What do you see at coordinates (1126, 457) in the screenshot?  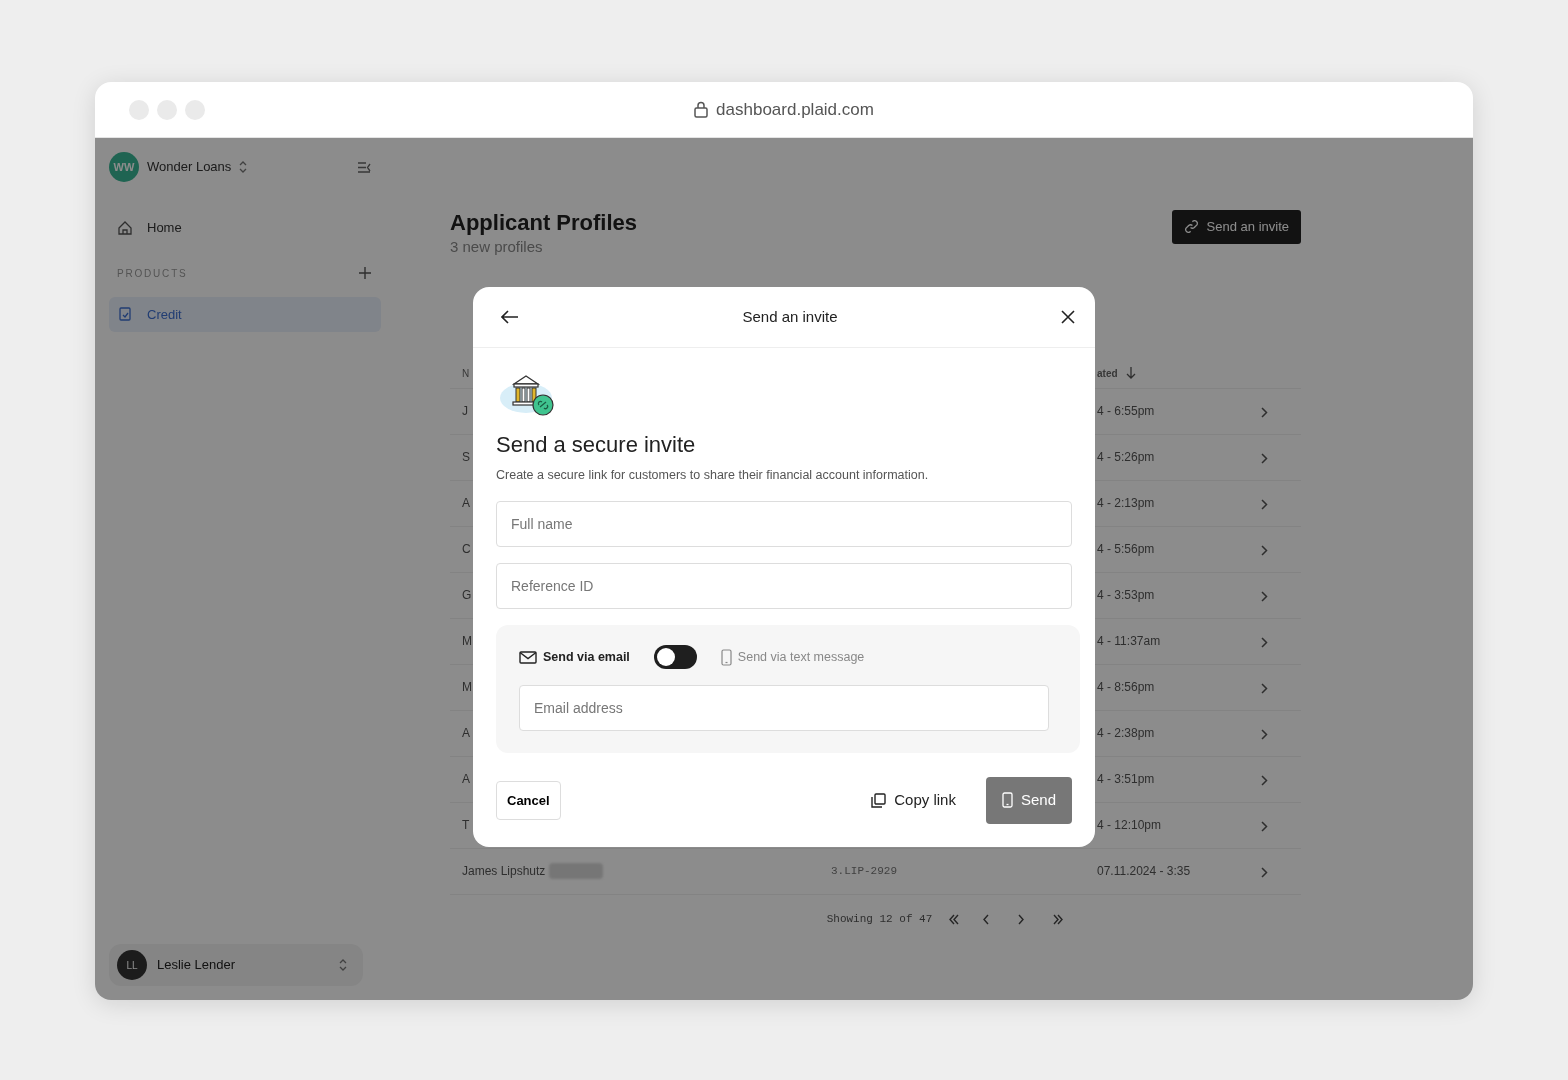 I see `table-cell: 4 - 5:26pm` at bounding box center [1126, 457].